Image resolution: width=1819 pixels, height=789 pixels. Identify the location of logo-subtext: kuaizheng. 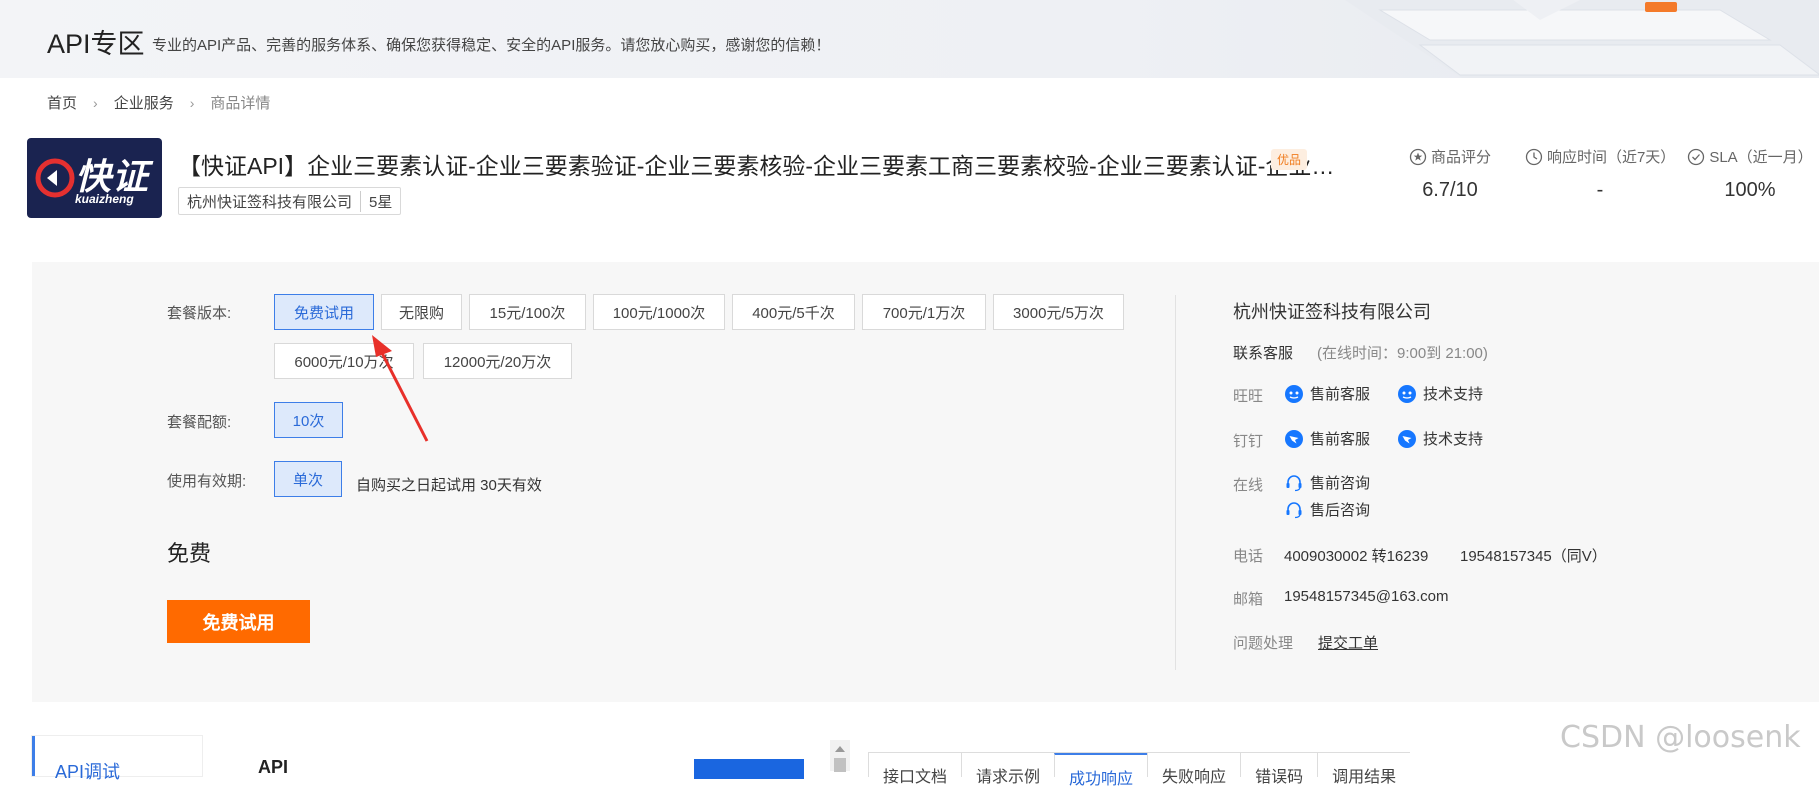
(104, 199).